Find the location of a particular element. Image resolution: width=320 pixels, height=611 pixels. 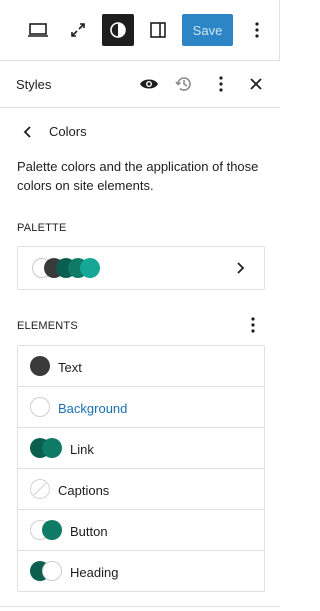

element-label: Heading is located at coordinates (94, 572).